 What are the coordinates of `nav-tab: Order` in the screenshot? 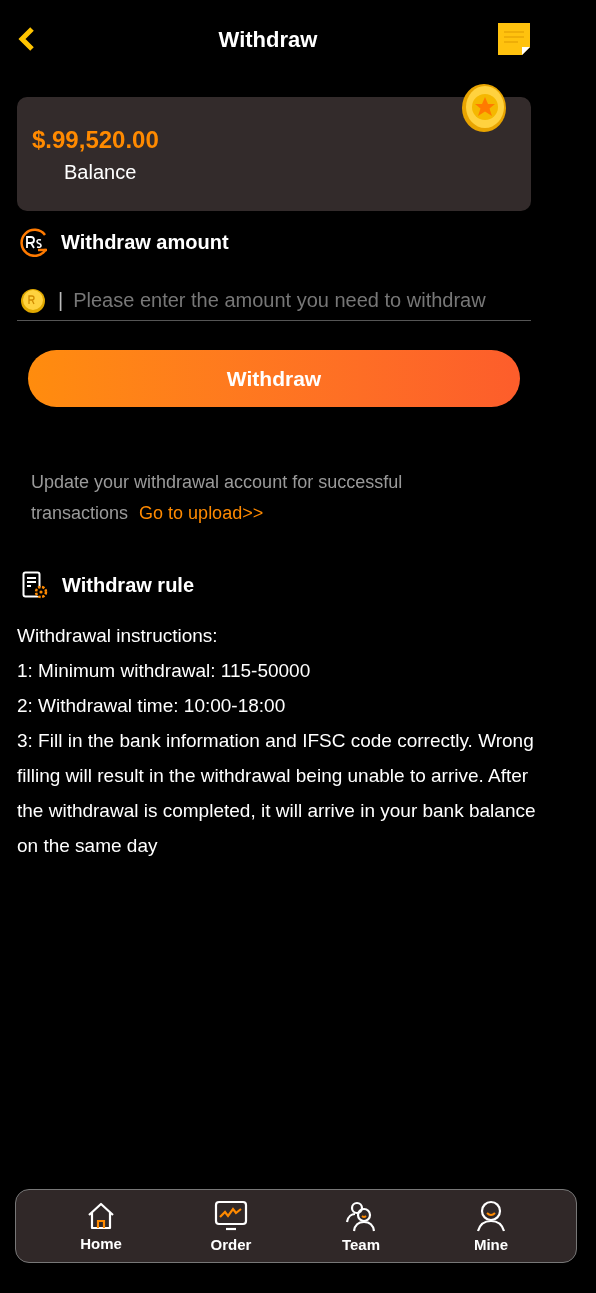 It's located at (231, 1226).